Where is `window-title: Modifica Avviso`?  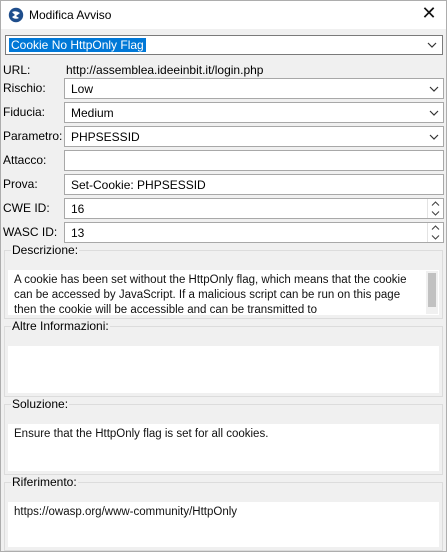
window-title: Modifica Avviso is located at coordinates (70, 15).